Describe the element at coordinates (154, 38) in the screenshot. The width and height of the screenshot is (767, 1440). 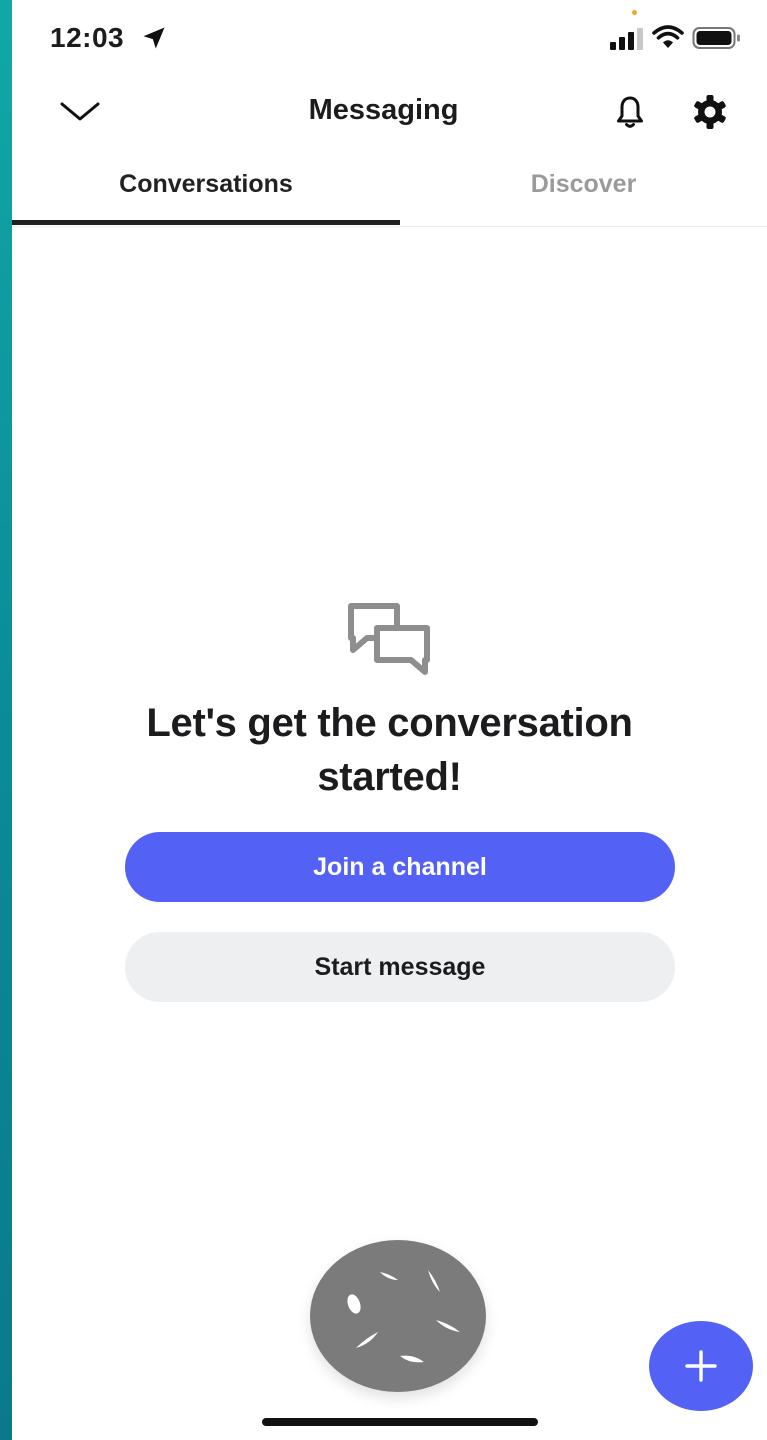
I see `location-arrow-icon` at that location.